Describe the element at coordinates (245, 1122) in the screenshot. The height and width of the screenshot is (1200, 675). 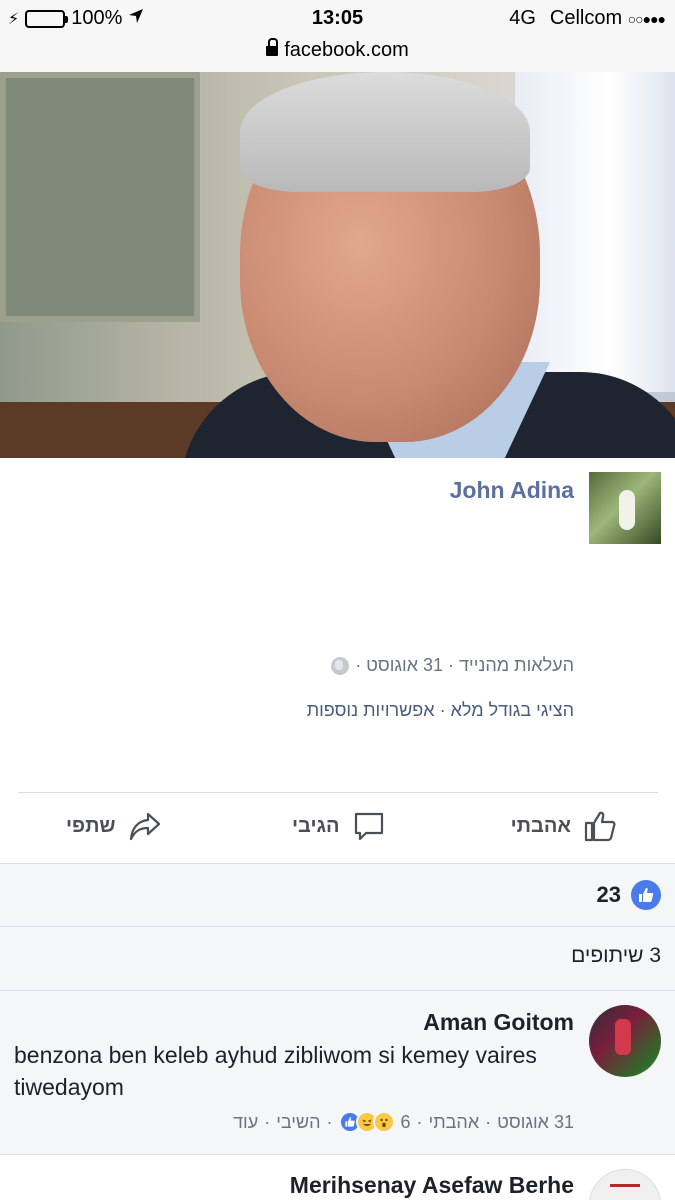
I see `comment-more-link: עוד` at that location.